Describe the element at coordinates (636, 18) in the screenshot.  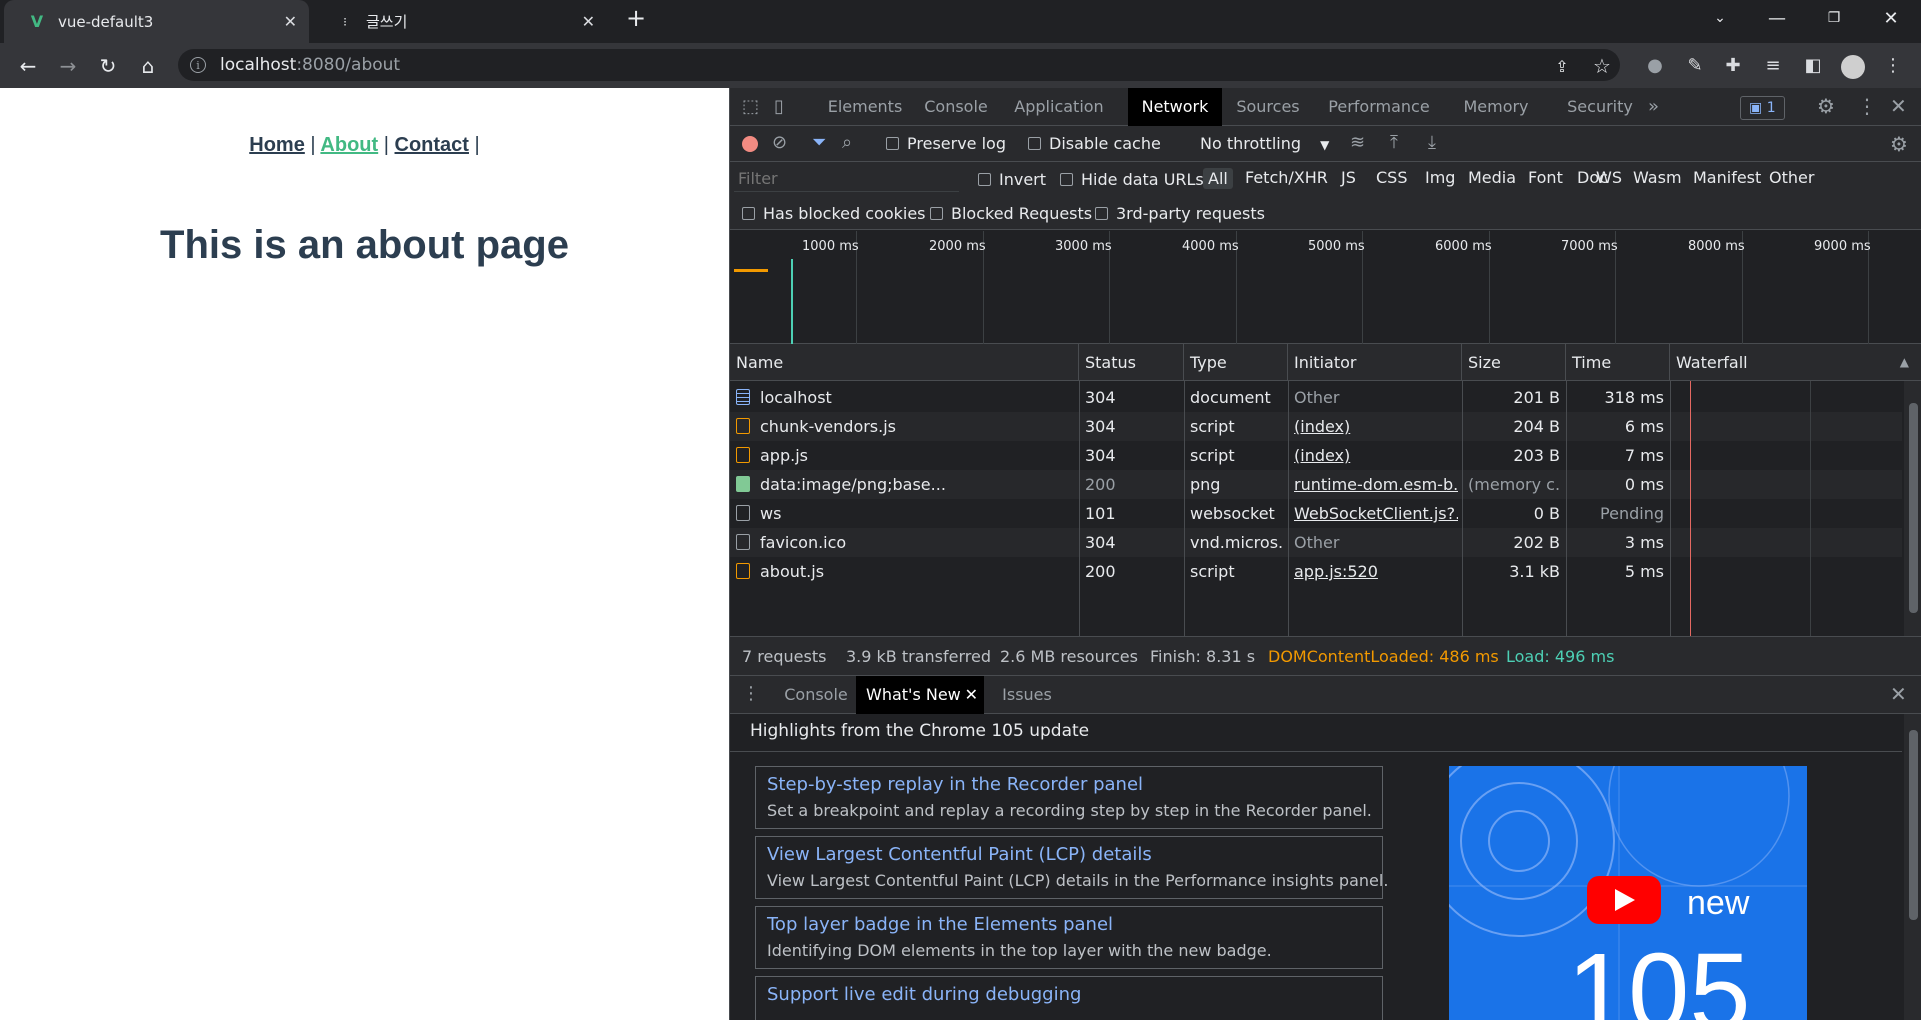
I see `new-tab-button: +` at that location.